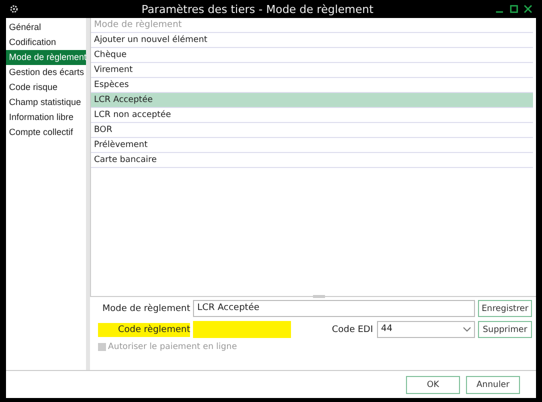  Describe the element at coordinates (467, 329) in the screenshot. I see `chevron-down-icon` at that location.